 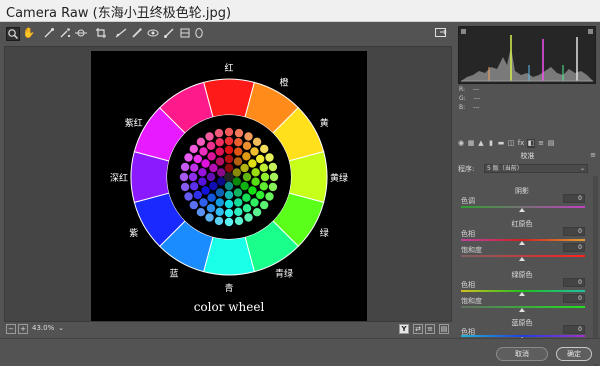 What do you see at coordinates (574, 298) in the screenshot?
I see `green-sat-value: 0` at bounding box center [574, 298].